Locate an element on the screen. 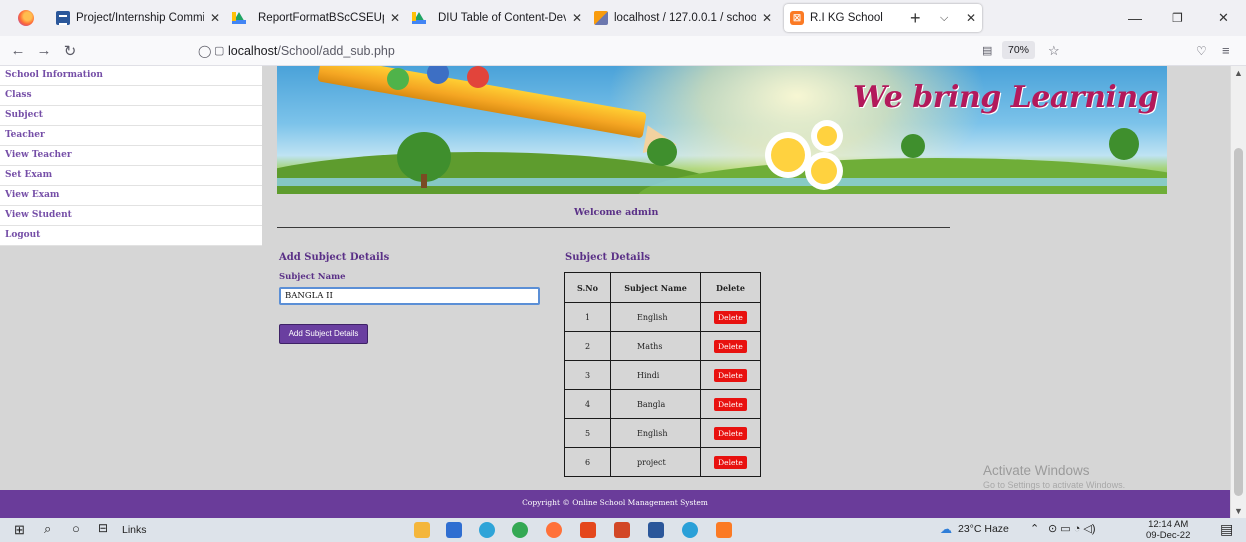 This screenshot has height=542, width=1246. sidebar-item-view-teacher: View Teacher is located at coordinates (131, 156).